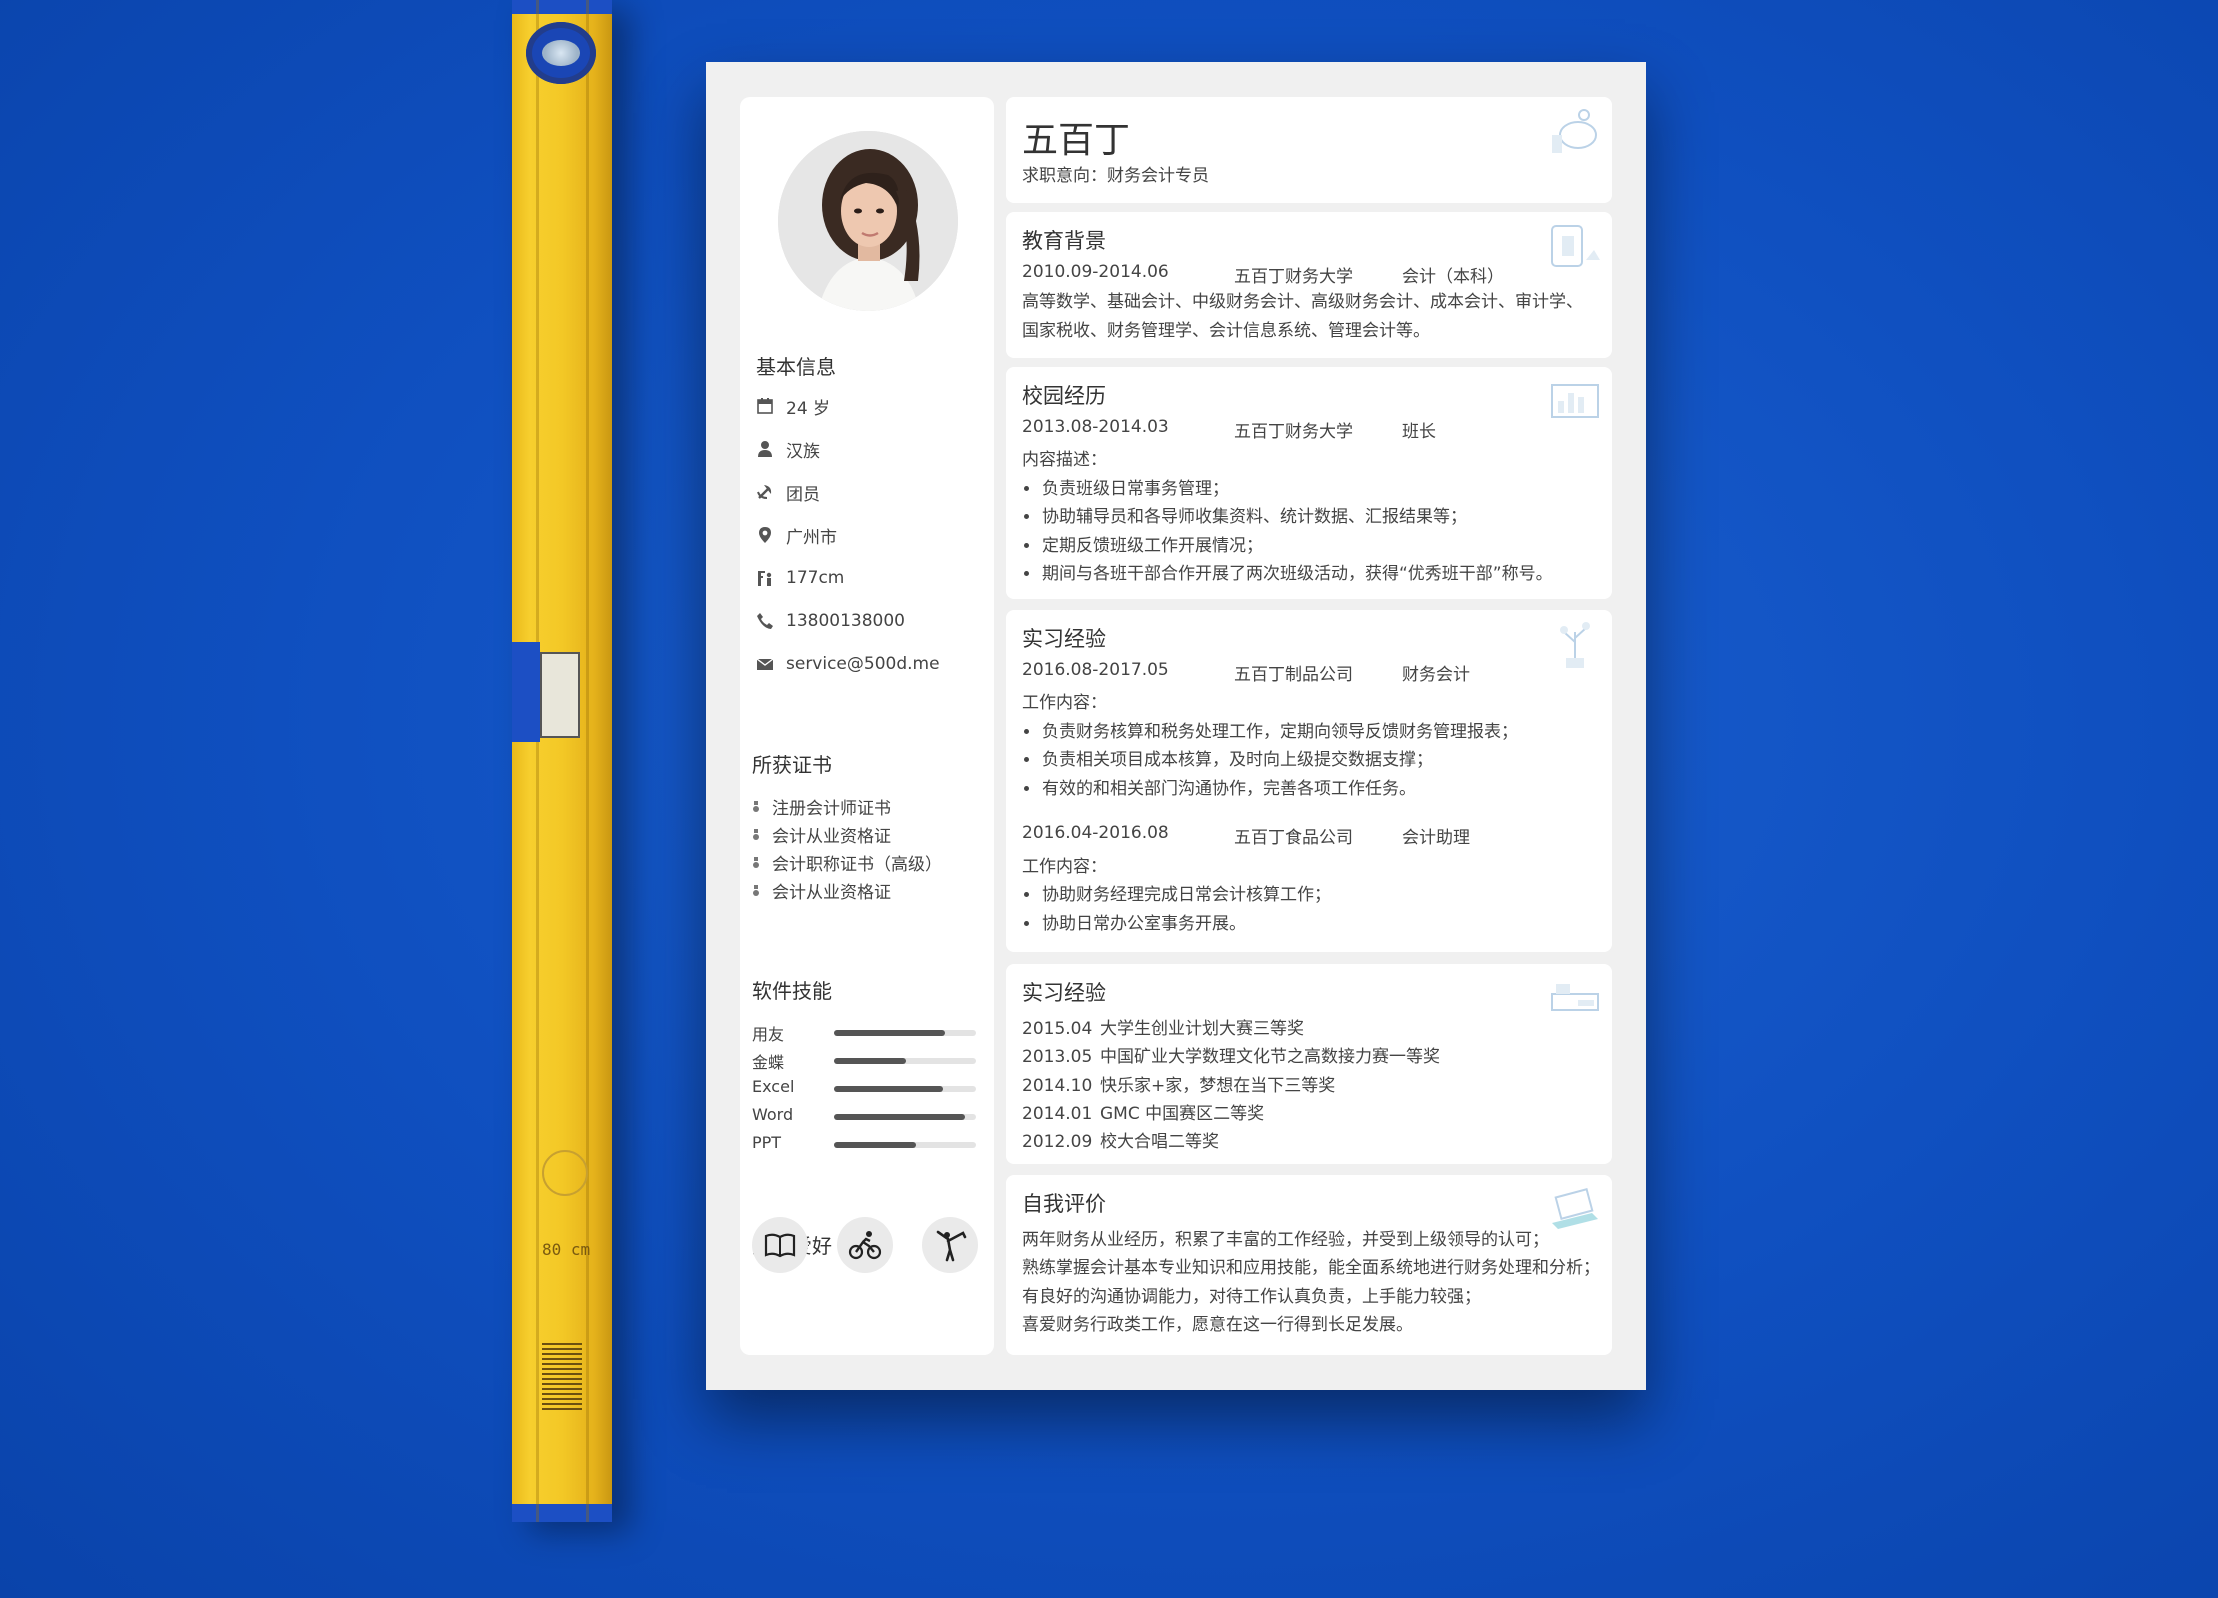 The width and height of the screenshot is (2218, 1598). Describe the element at coordinates (562, 1375) in the screenshot. I see `level-barcode` at that location.